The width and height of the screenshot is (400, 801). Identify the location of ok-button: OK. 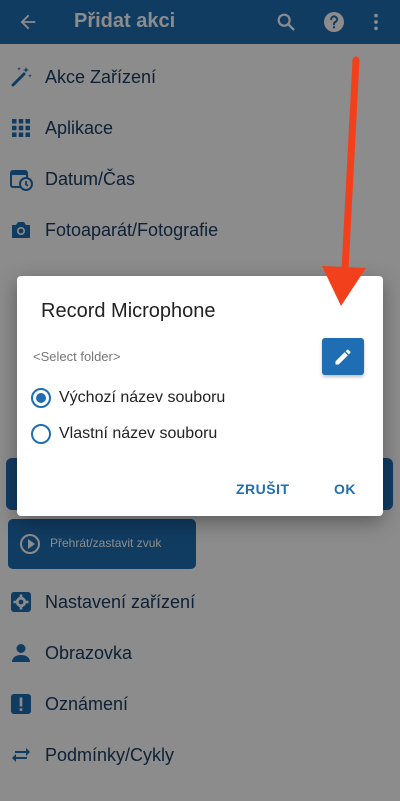
(345, 489).